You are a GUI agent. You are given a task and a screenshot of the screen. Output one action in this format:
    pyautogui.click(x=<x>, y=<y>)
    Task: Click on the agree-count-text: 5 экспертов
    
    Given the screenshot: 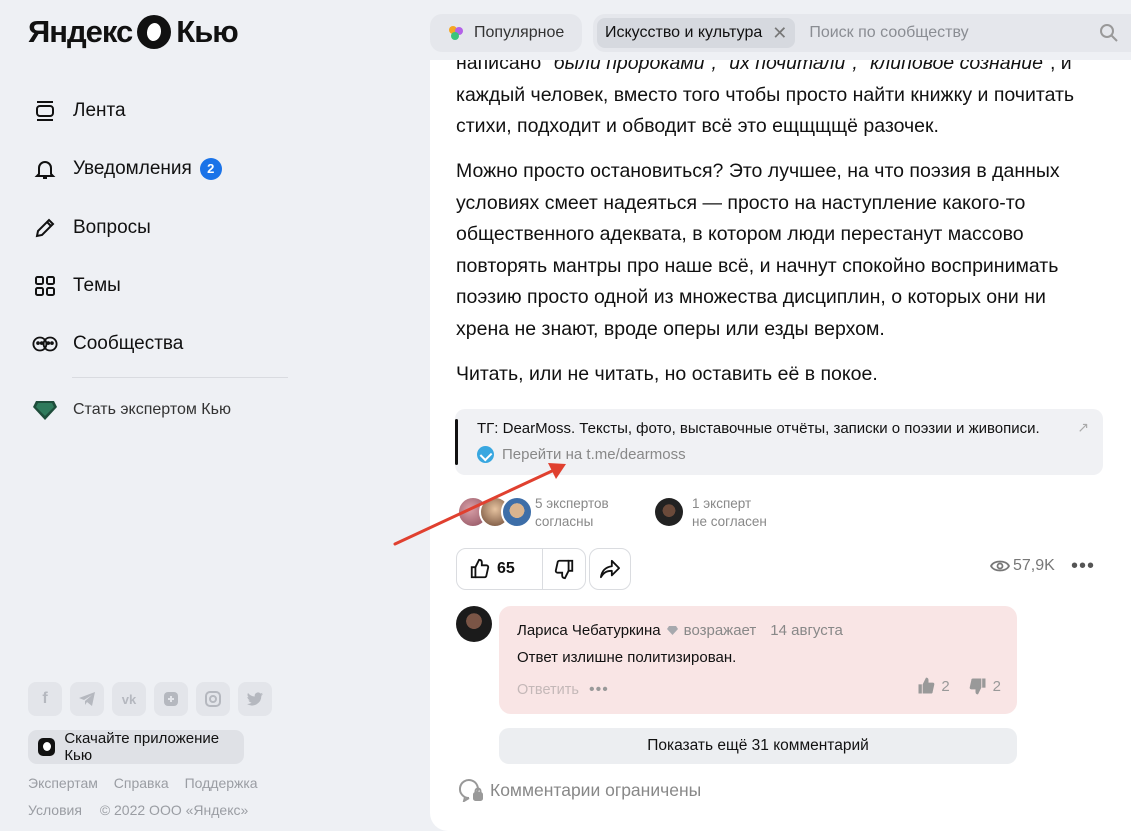 What is the action you would take?
    pyautogui.click(x=572, y=503)
    